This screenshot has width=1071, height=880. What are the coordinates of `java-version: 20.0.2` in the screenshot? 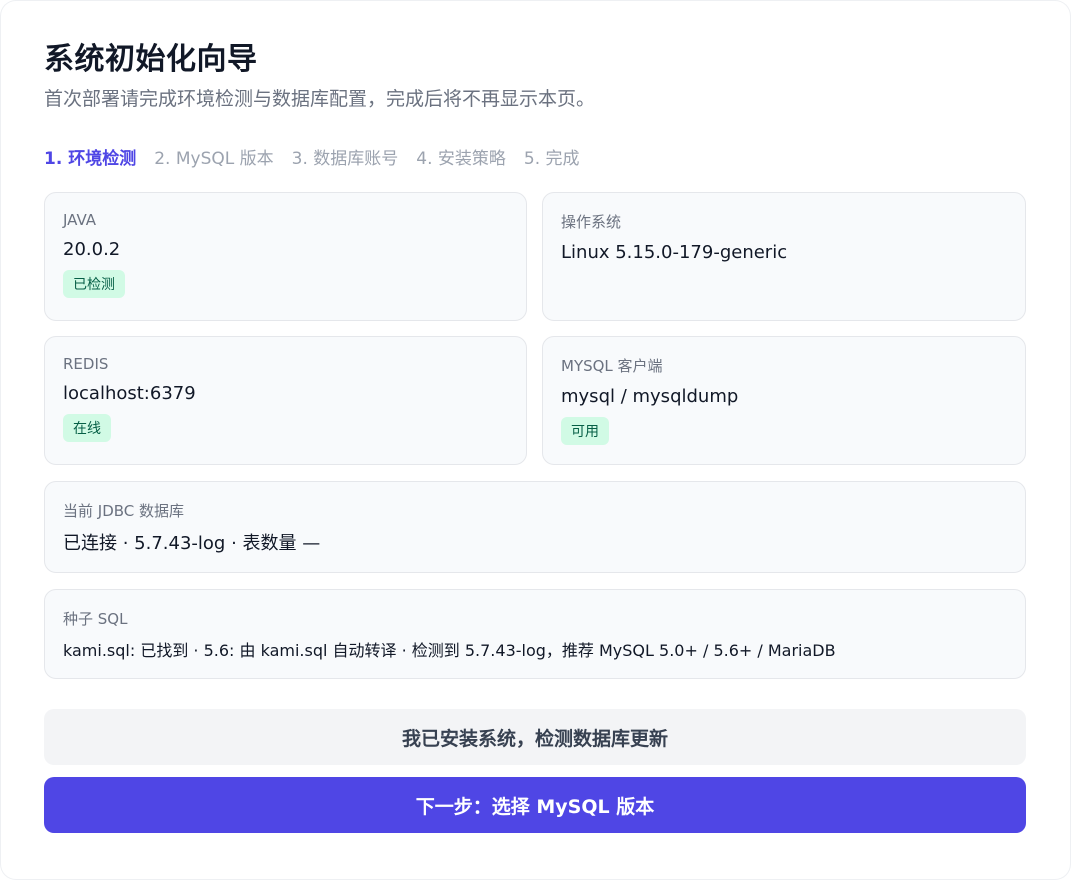 It's located at (92, 249).